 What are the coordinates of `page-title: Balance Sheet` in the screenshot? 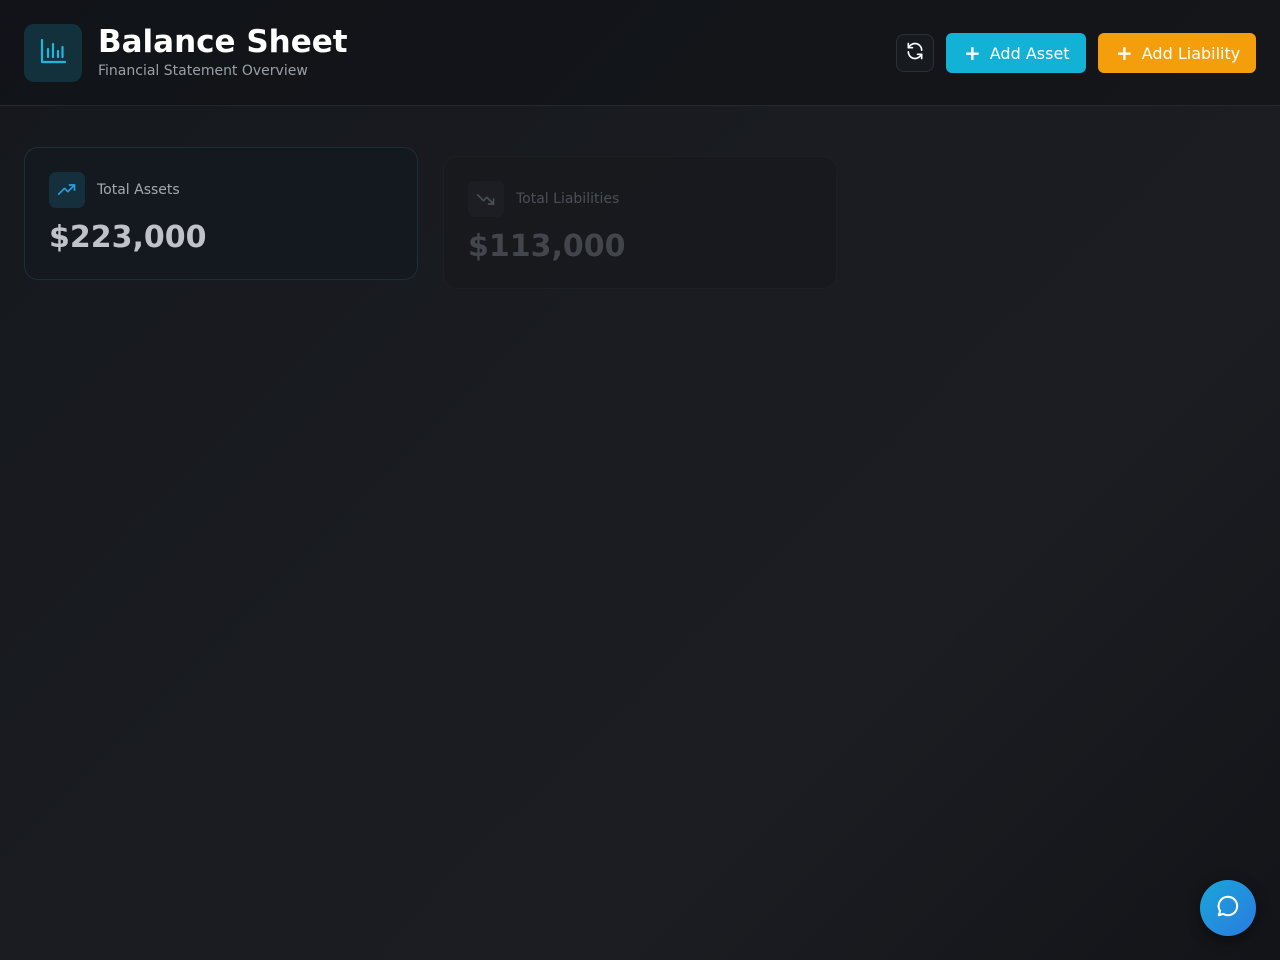 It's located at (223, 42).